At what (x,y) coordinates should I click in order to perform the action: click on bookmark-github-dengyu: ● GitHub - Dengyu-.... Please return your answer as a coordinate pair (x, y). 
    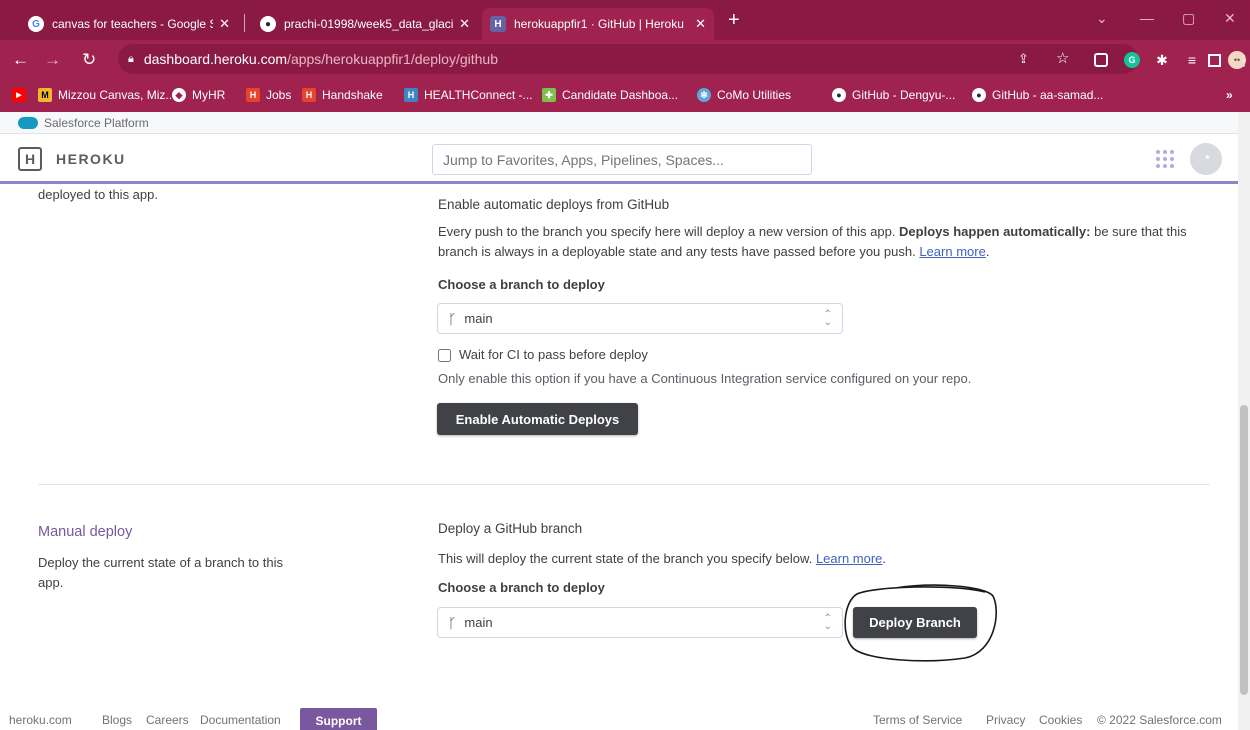
    Looking at the image, I should click on (893, 95).